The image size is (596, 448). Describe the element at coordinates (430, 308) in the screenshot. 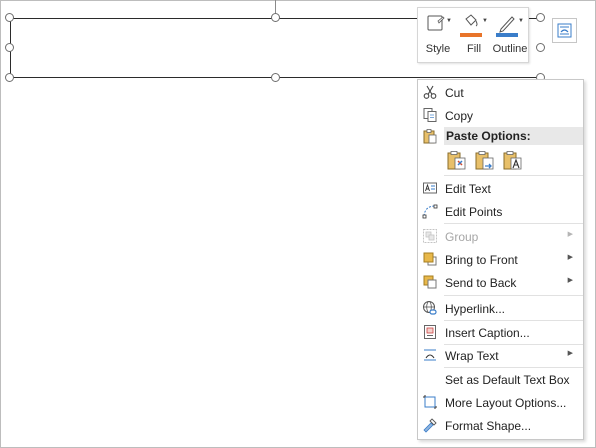

I see `hyperlink-globe-icon` at that location.